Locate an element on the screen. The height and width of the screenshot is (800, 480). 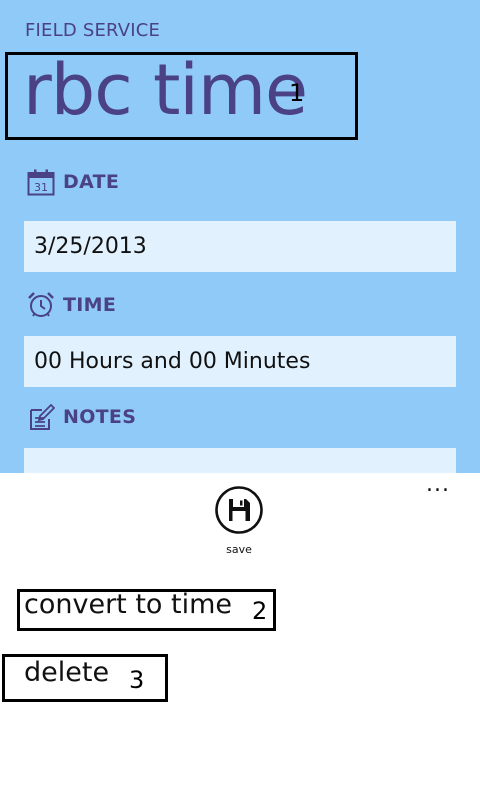
save-button: save is located at coordinates (239, 522).